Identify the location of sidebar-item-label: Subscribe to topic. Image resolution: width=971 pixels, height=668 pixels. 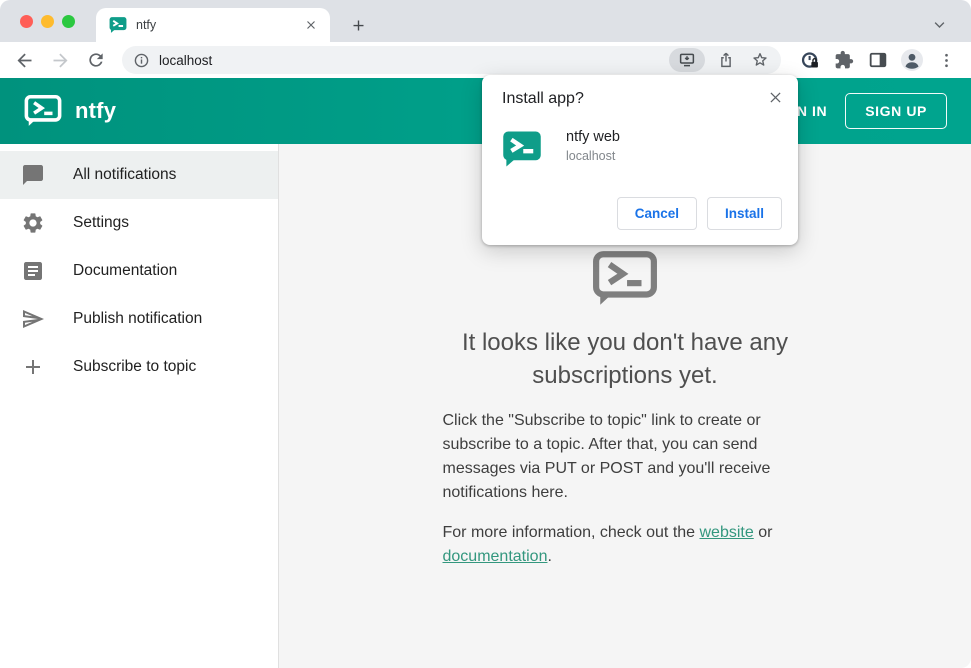
(135, 366).